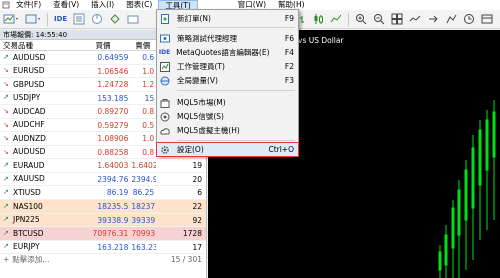 The height and width of the screenshot is (278, 500). What do you see at coordinates (148, 71) in the screenshot?
I see `ask-cell: 1.0` at bounding box center [148, 71].